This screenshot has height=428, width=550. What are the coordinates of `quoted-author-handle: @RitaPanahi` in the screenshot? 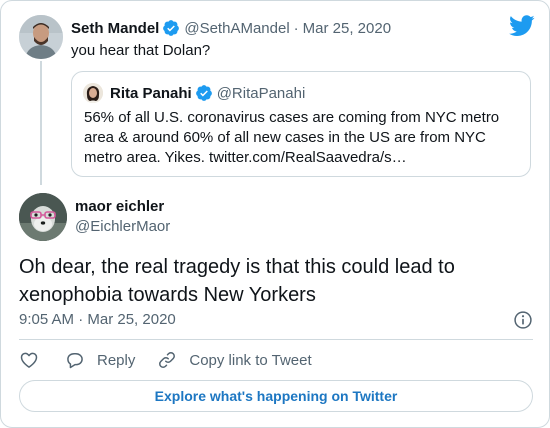 It's located at (261, 93).